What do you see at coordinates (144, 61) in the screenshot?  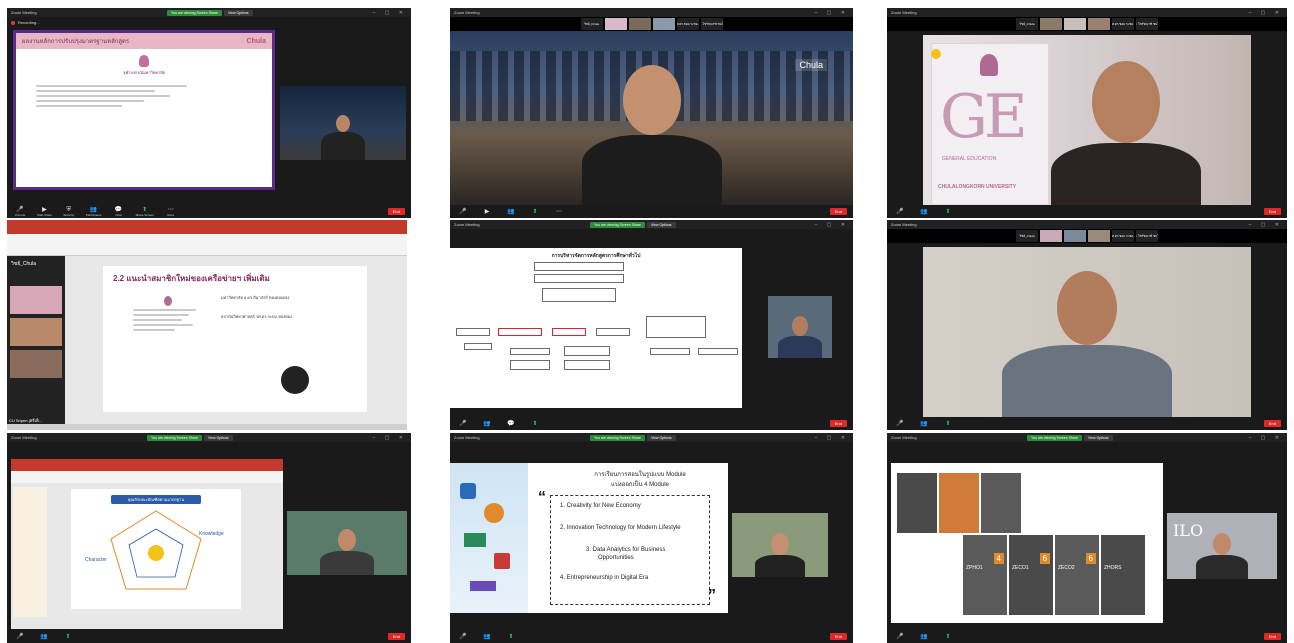 I see `seal-icon` at bounding box center [144, 61].